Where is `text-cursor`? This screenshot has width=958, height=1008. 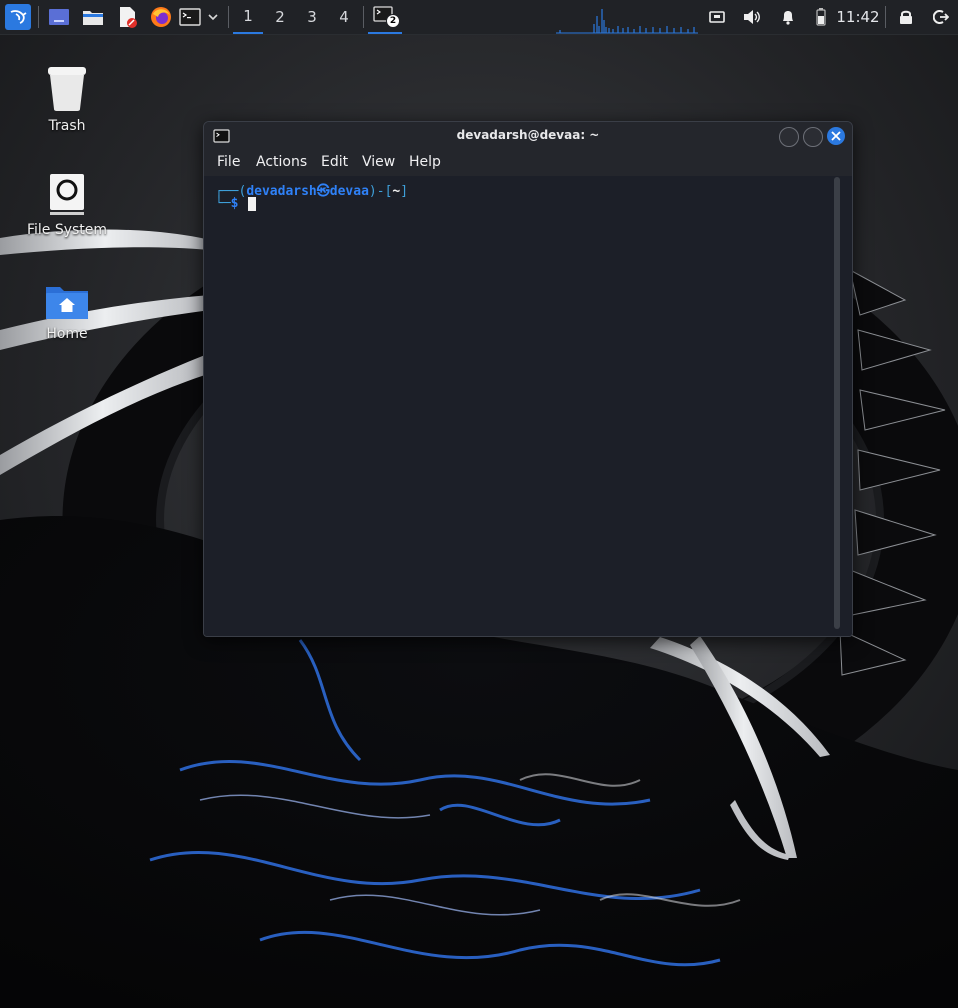 text-cursor is located at coordinates (252, 203).